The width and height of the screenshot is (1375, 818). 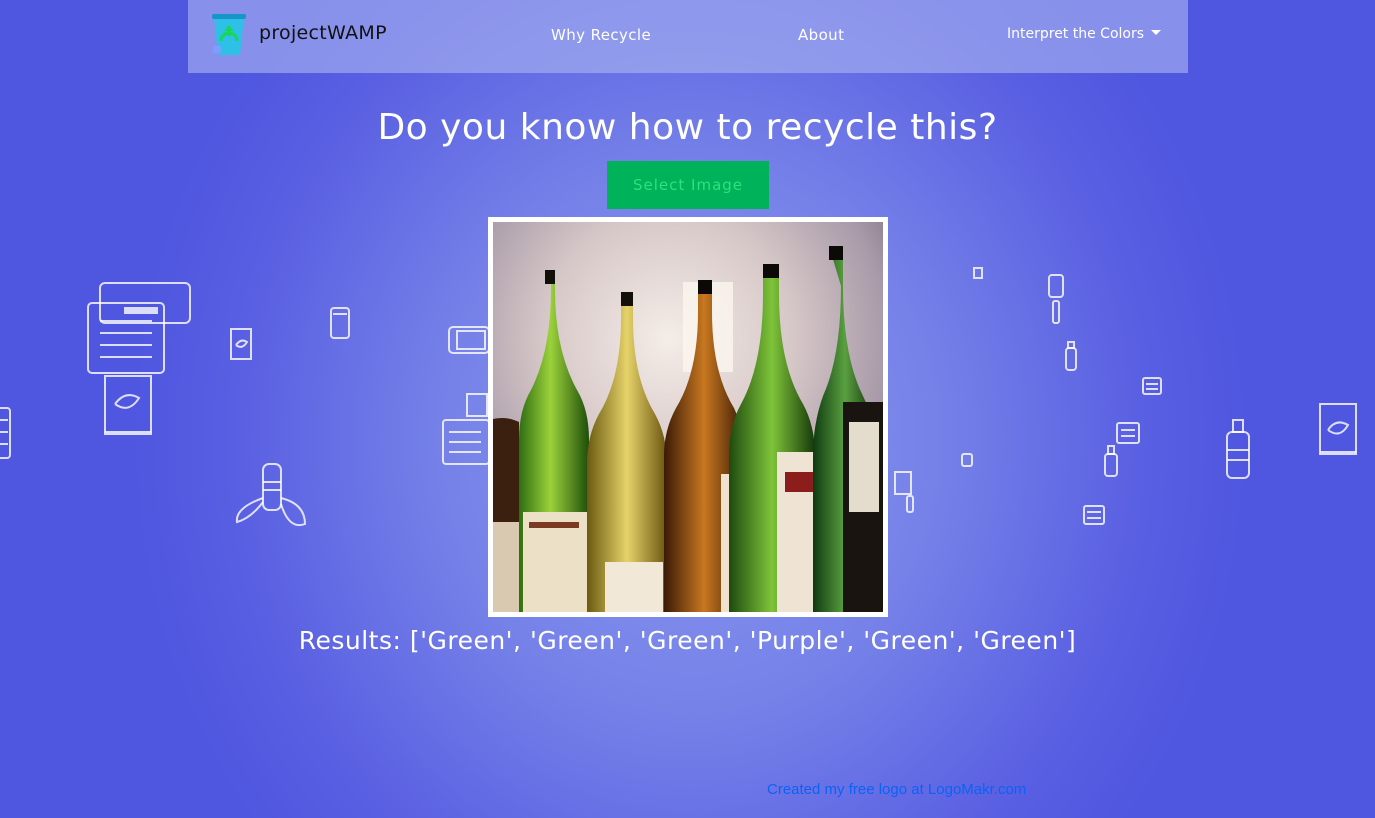 I want to click on nav-interpret-colors-dropdown: Interpret the Colors, so click(x=1084, y=34).